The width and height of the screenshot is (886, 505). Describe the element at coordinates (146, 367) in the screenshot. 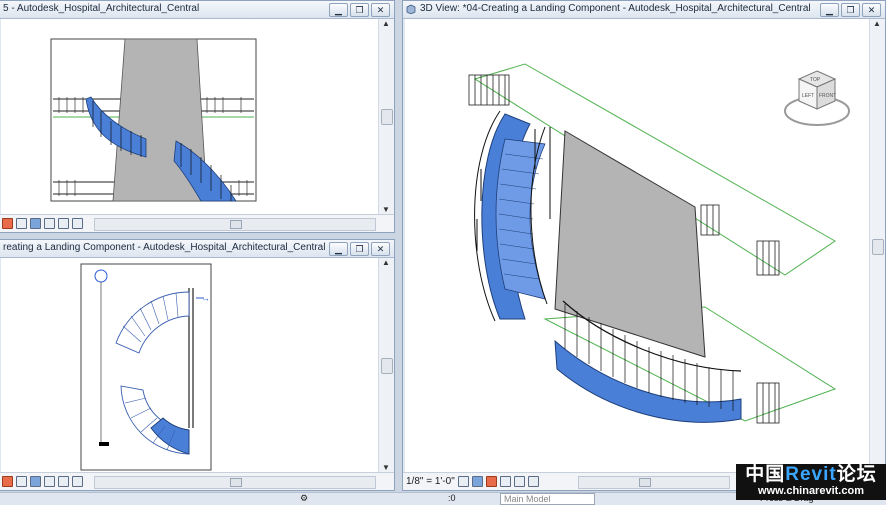

I see `plan-view-drawing: →` at that location.